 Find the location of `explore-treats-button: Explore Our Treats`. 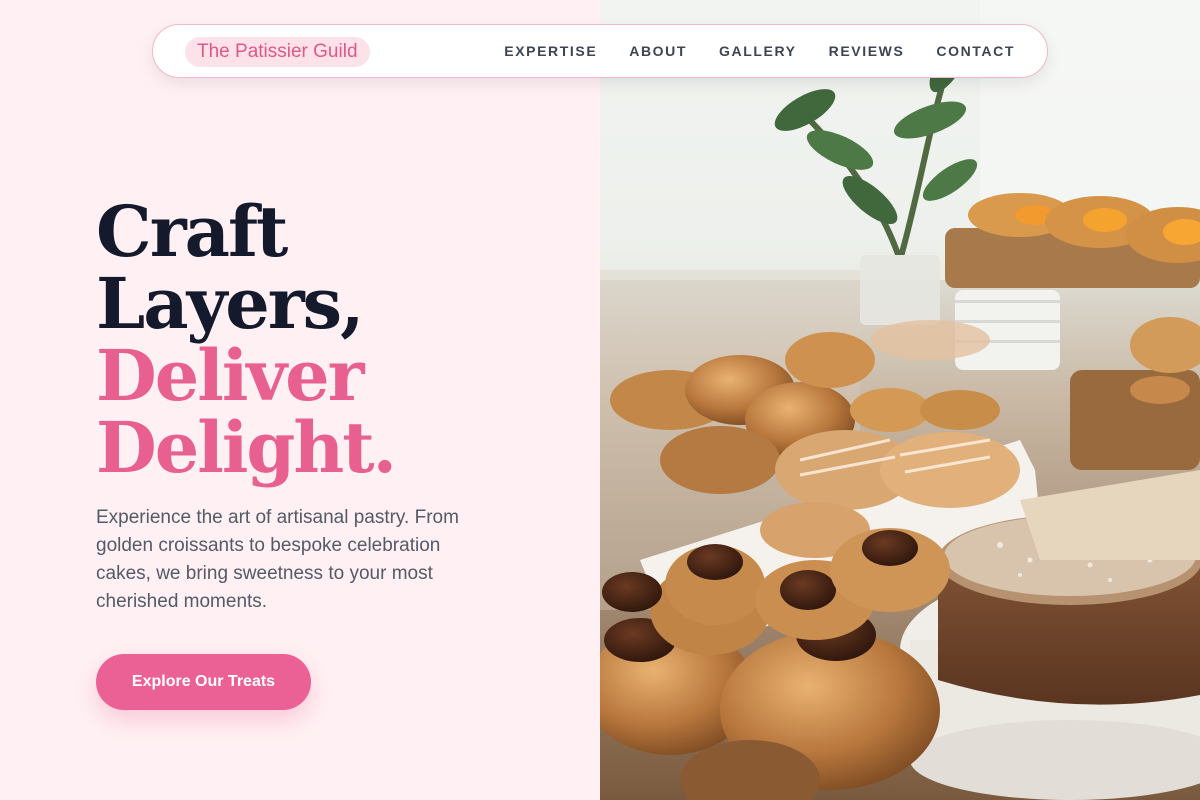

explore-treats-button: Explore Our Treats is located at coordinates (203, 682).